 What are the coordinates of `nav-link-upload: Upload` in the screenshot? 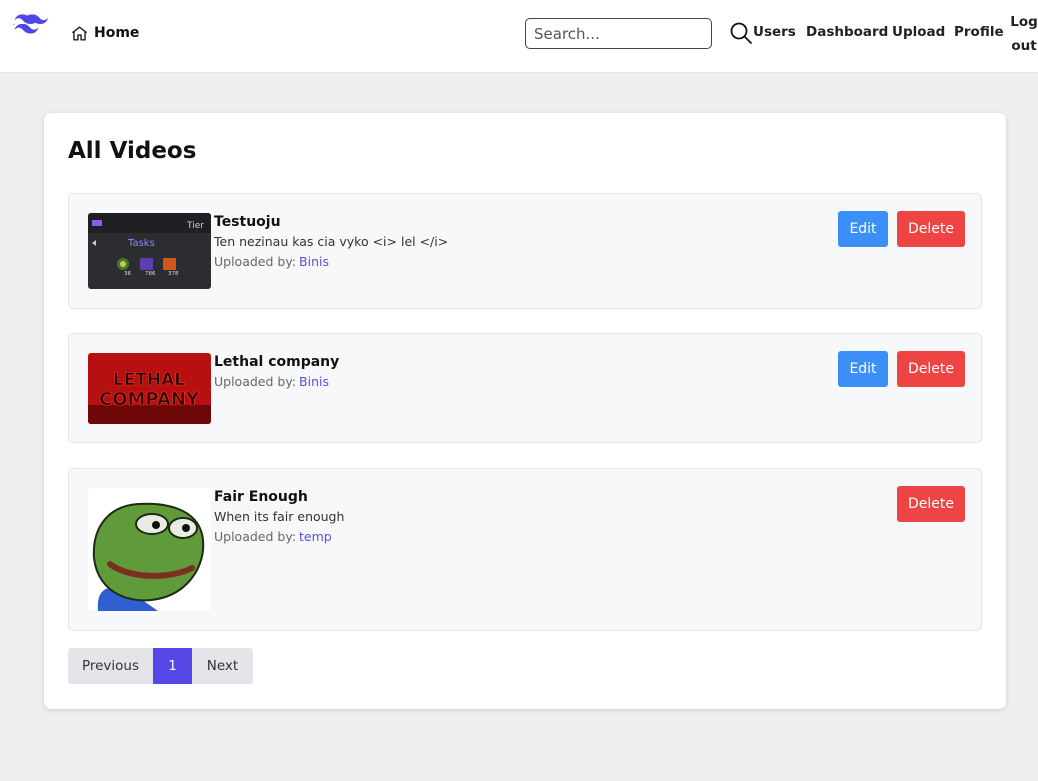 It's located at (918, 32).